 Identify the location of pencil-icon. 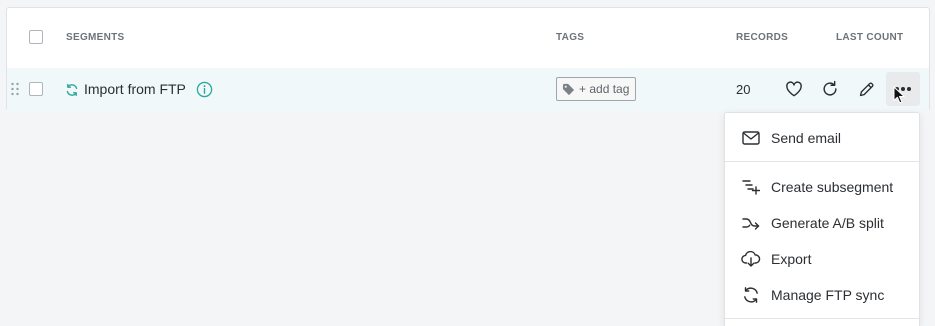
(866, 88).